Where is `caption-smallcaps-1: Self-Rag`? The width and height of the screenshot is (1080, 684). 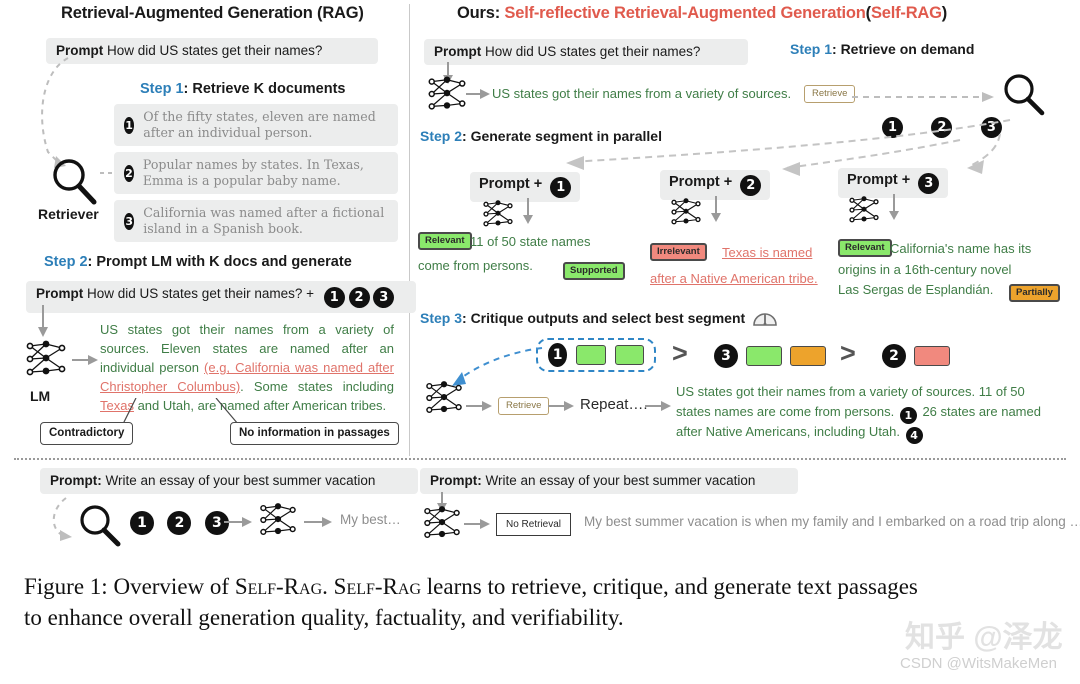 caption-smallcaps-1: Self-Rag is located at coordinates (278, 586).